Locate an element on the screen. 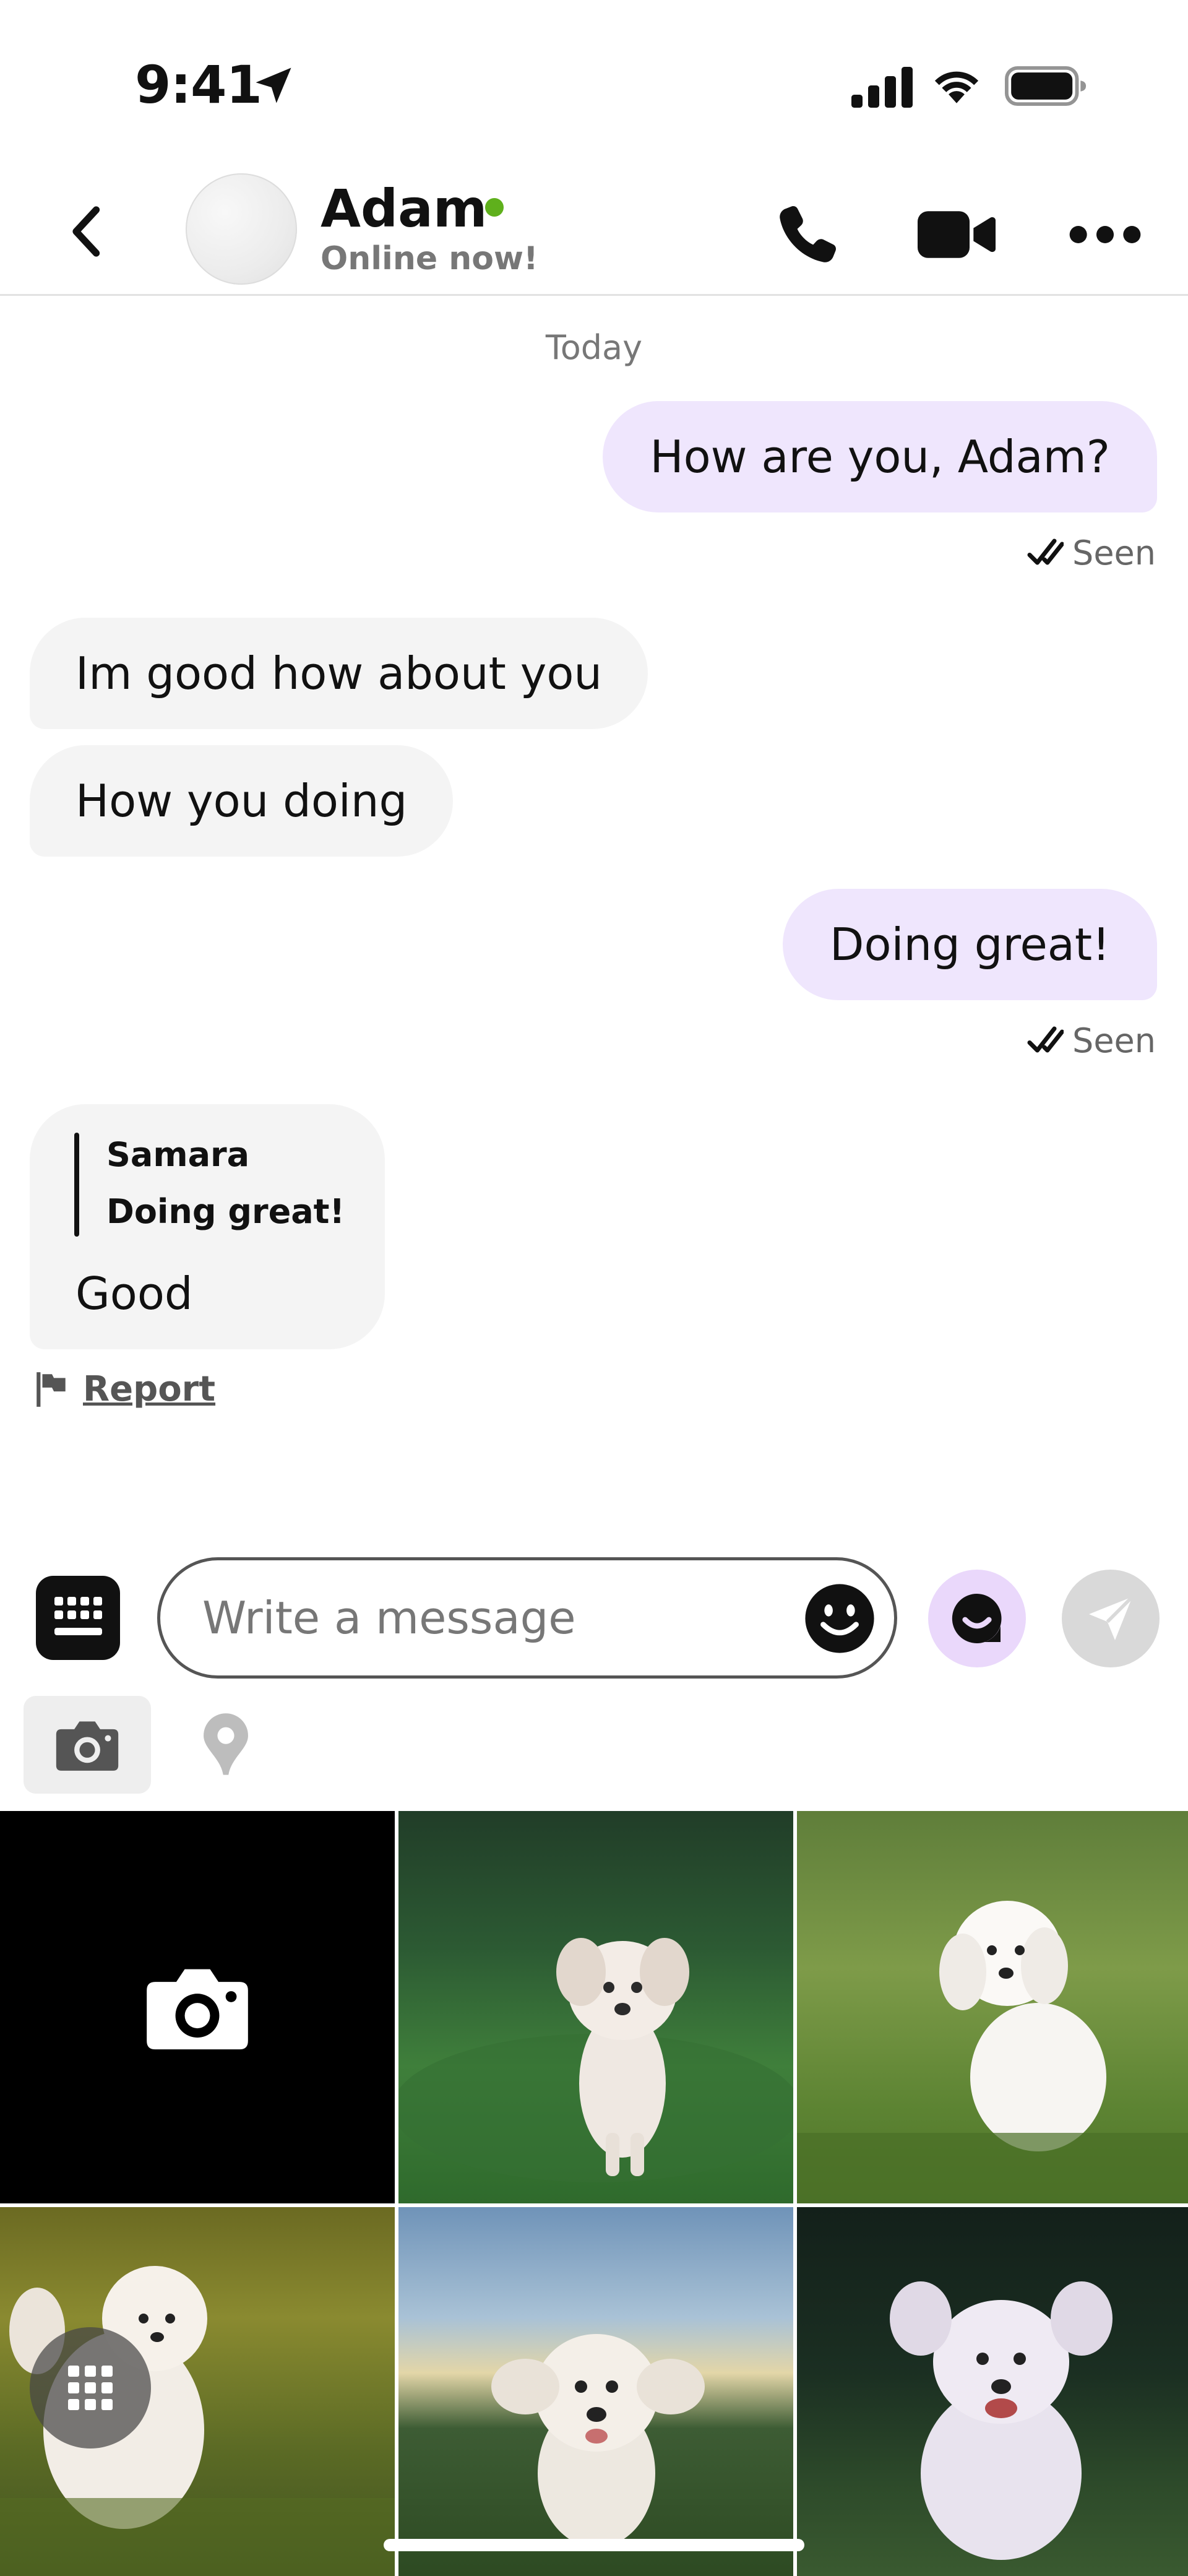 This screenshot has height=2576, width=1188. phone-icon is located at coordinates (808, 234).